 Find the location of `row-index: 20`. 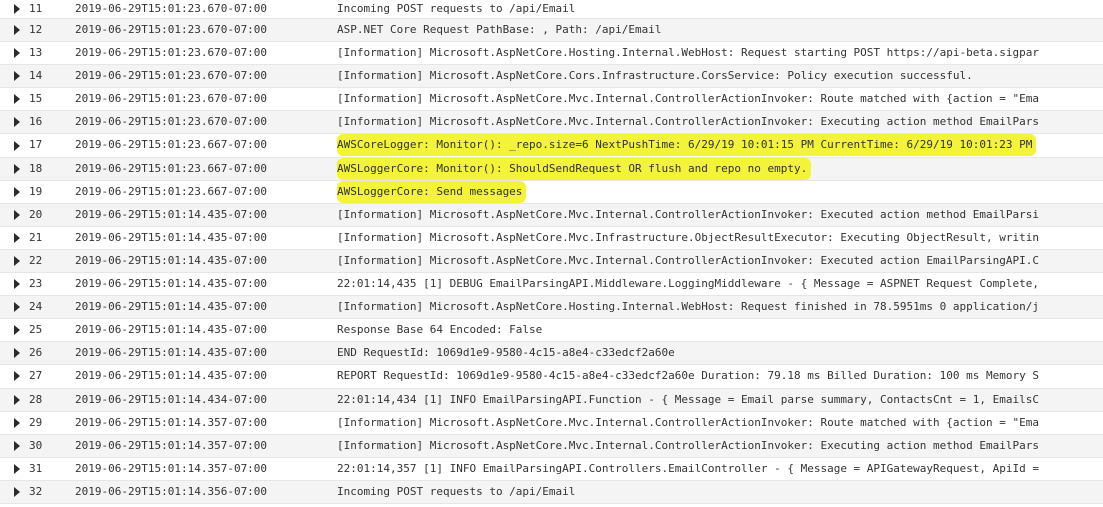

row-index: 20 is located at coordinates (36, 214).